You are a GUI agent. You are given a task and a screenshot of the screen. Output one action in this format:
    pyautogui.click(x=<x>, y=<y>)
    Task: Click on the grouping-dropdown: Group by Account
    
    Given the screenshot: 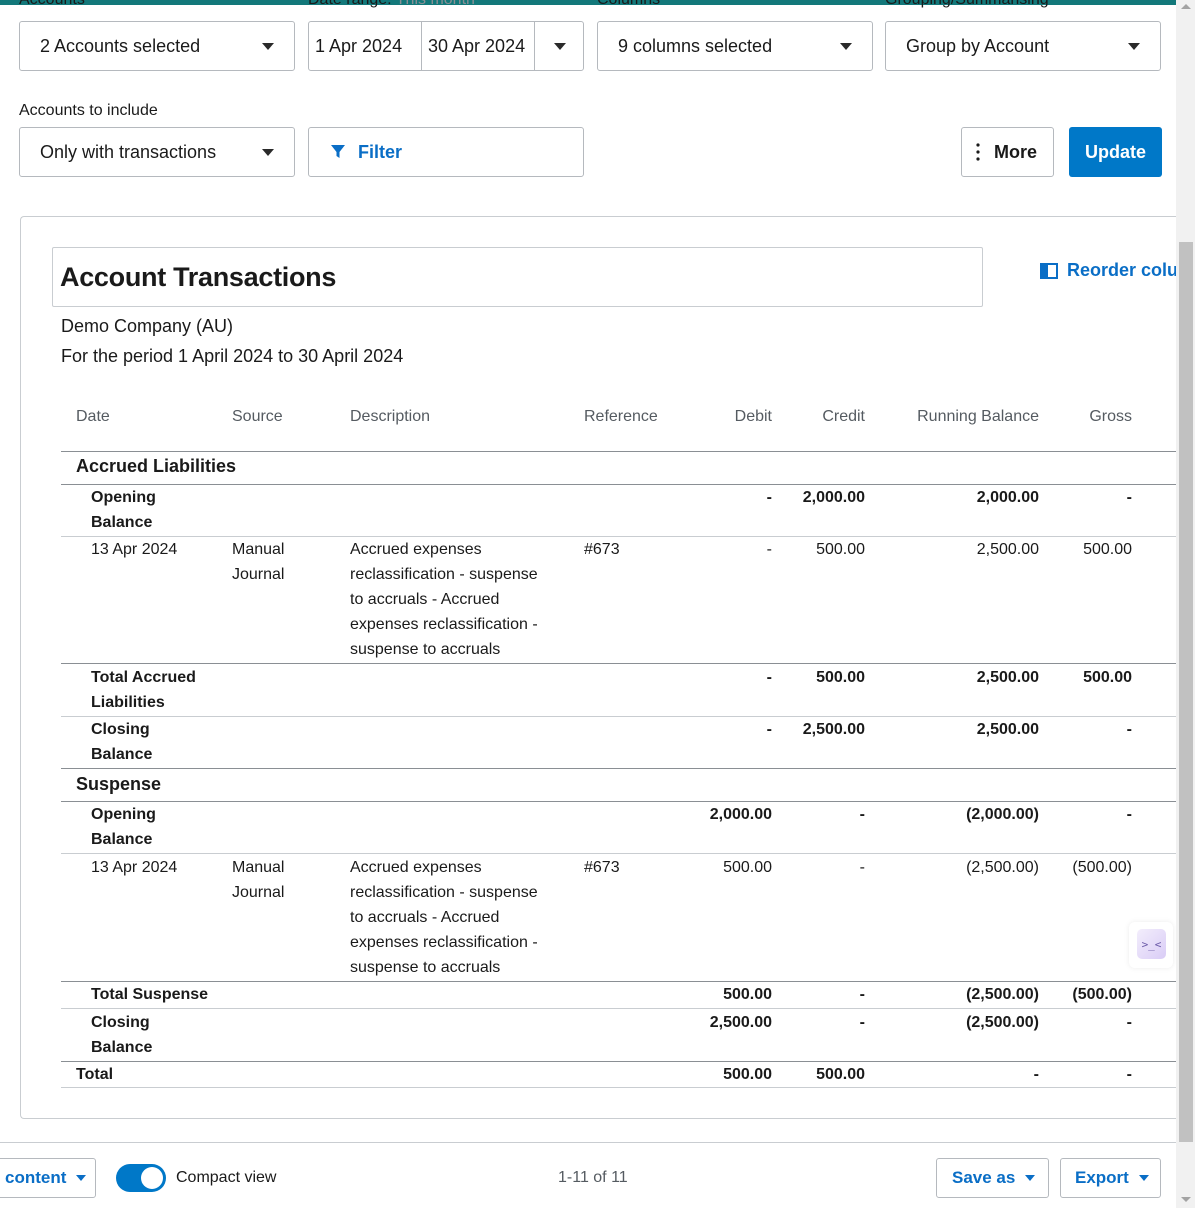 What is the action you would take?
    pyautogui.click(x=1023, y=46)
    